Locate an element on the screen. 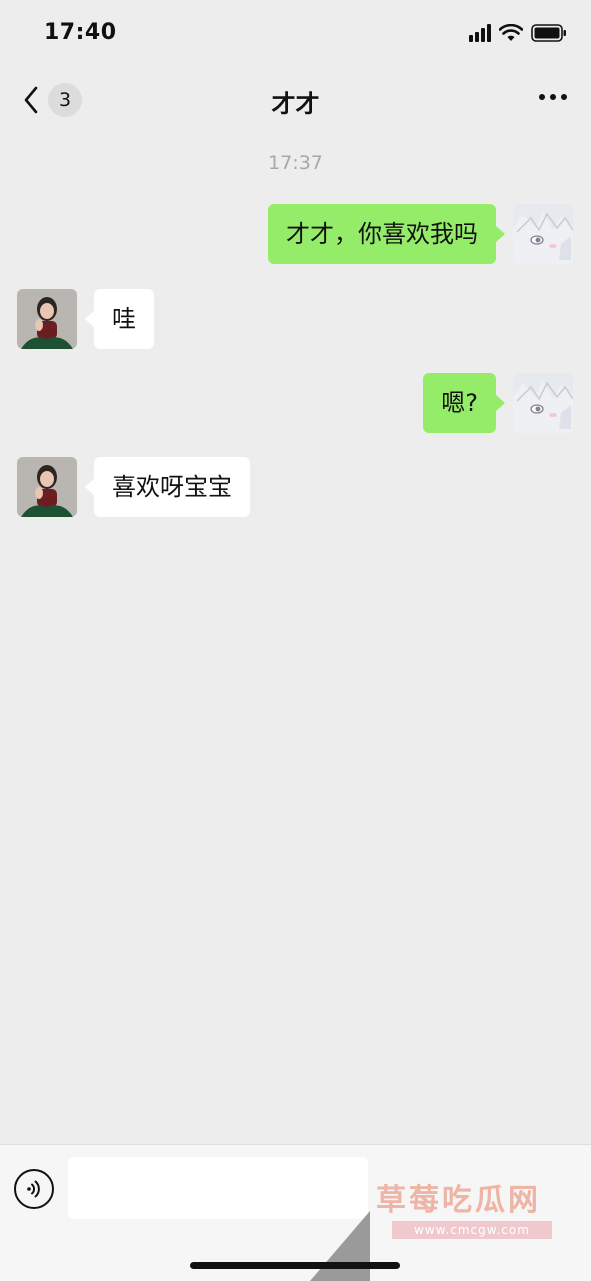  chat-title: 才才 is located at coordinates (295, 104).